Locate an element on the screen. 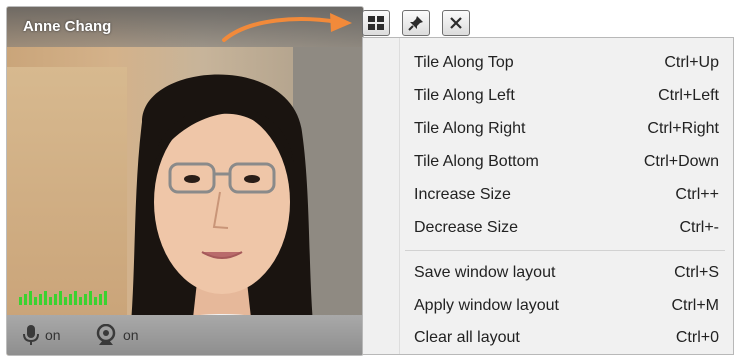 This screenshot has width=742, height=358. tile-layout-icon is located at coordinates (376, 23).